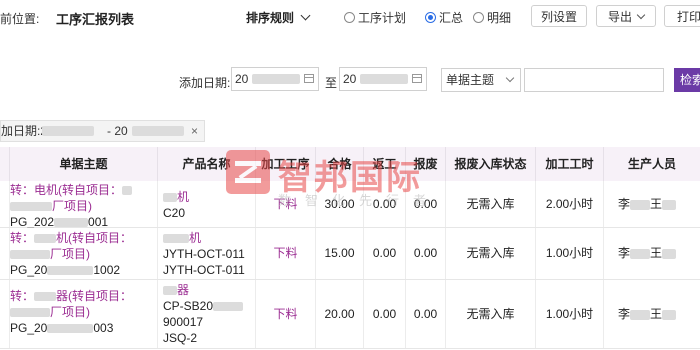 The image size is (700, 350). I want to click on subject-link: 机(转自项目：, so click(94, 238).